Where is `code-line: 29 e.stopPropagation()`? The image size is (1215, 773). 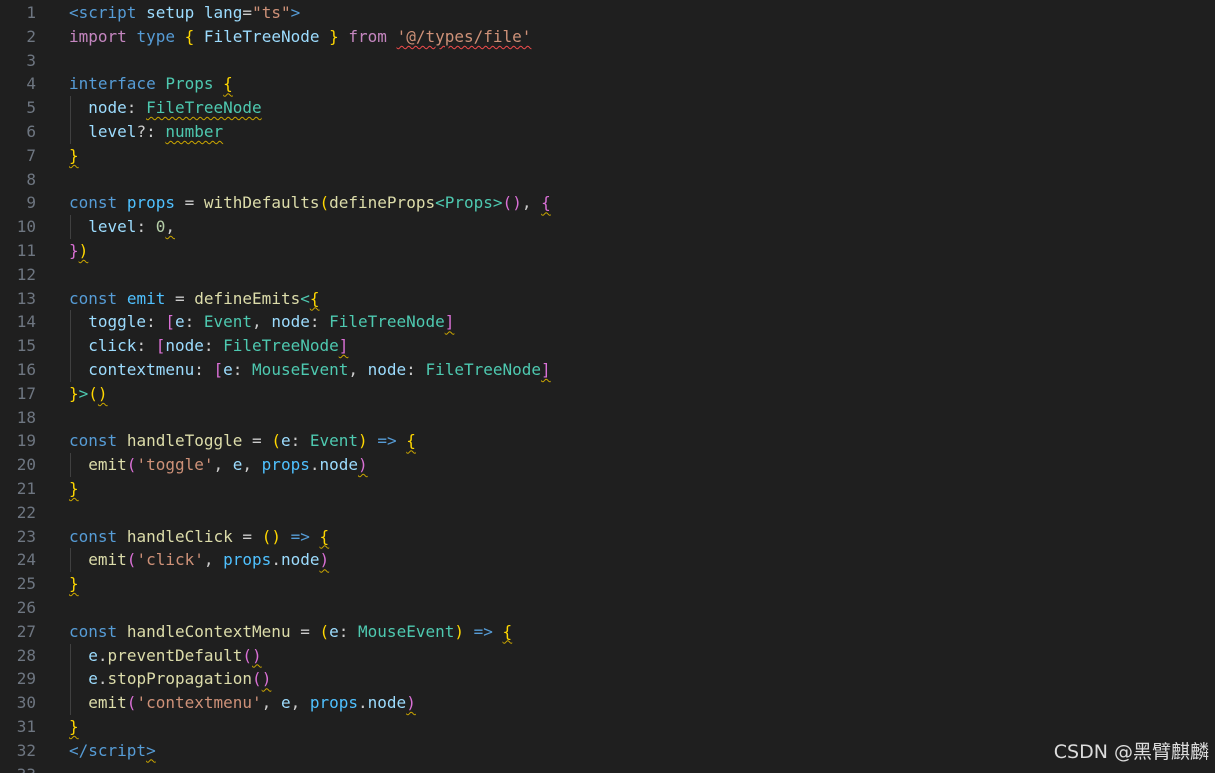 code-line: 29 e.stopPropagation() is located at coordinates (607, 679).